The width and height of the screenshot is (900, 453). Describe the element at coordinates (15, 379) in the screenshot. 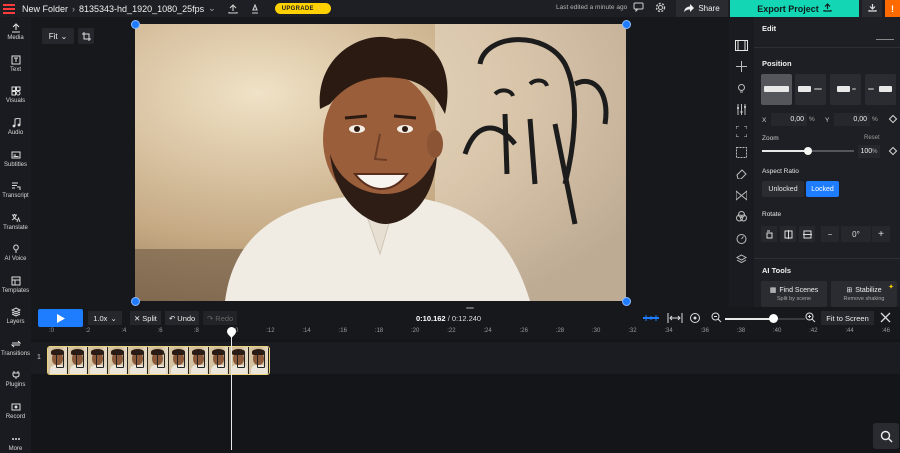

I see `sidebar-item-plugins: Plugins` at that location.